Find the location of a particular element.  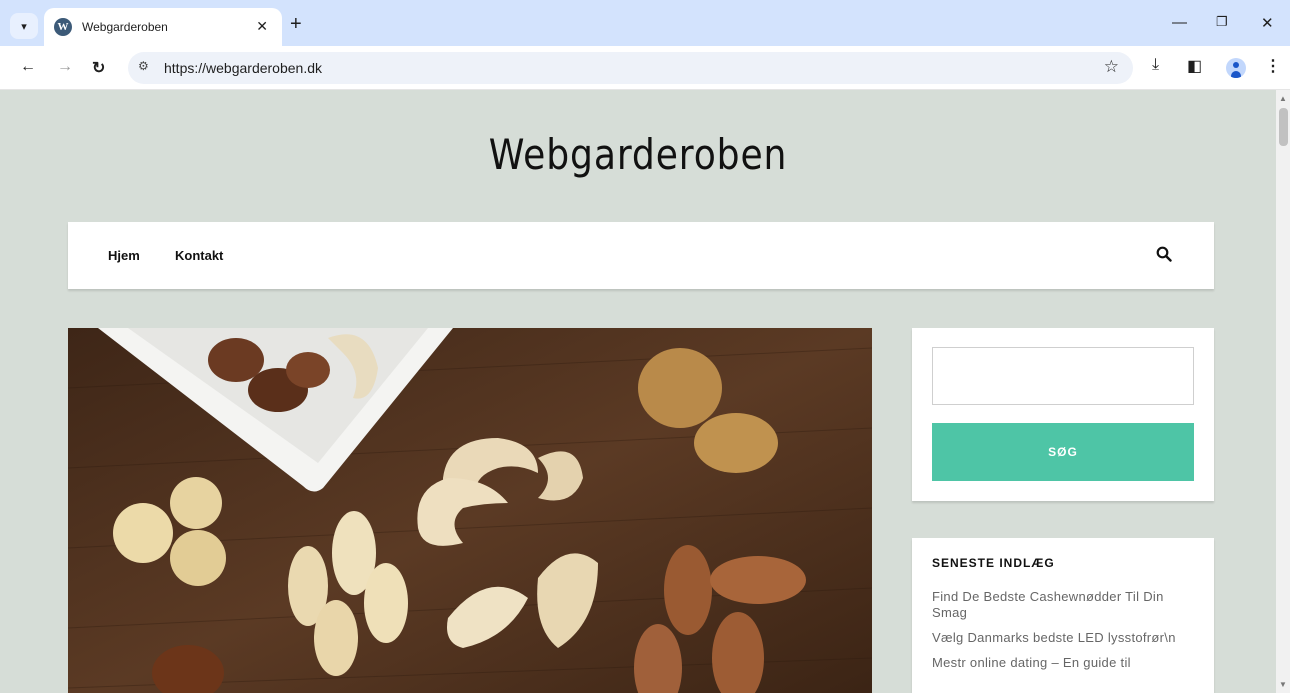

main-navigation: Hjem Kontakt is located at coordinates (641, 255).